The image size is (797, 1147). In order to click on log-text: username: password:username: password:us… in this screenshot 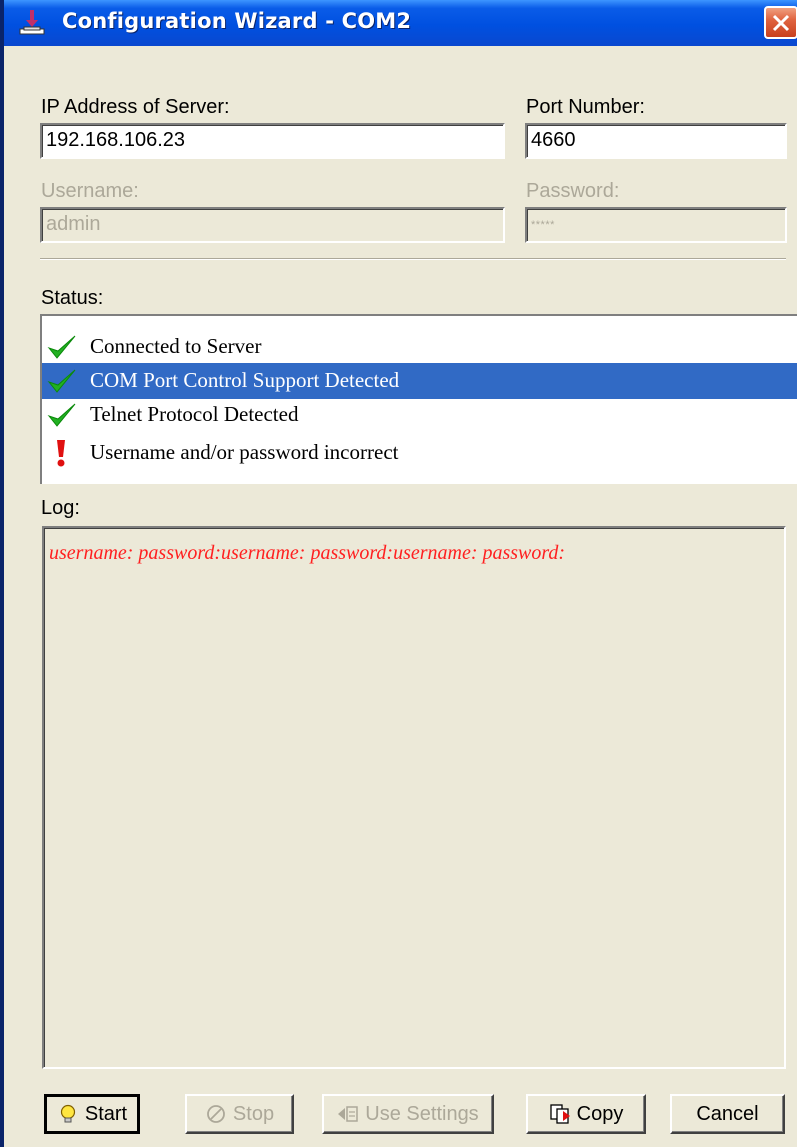, I will do `click(307, 553)`.